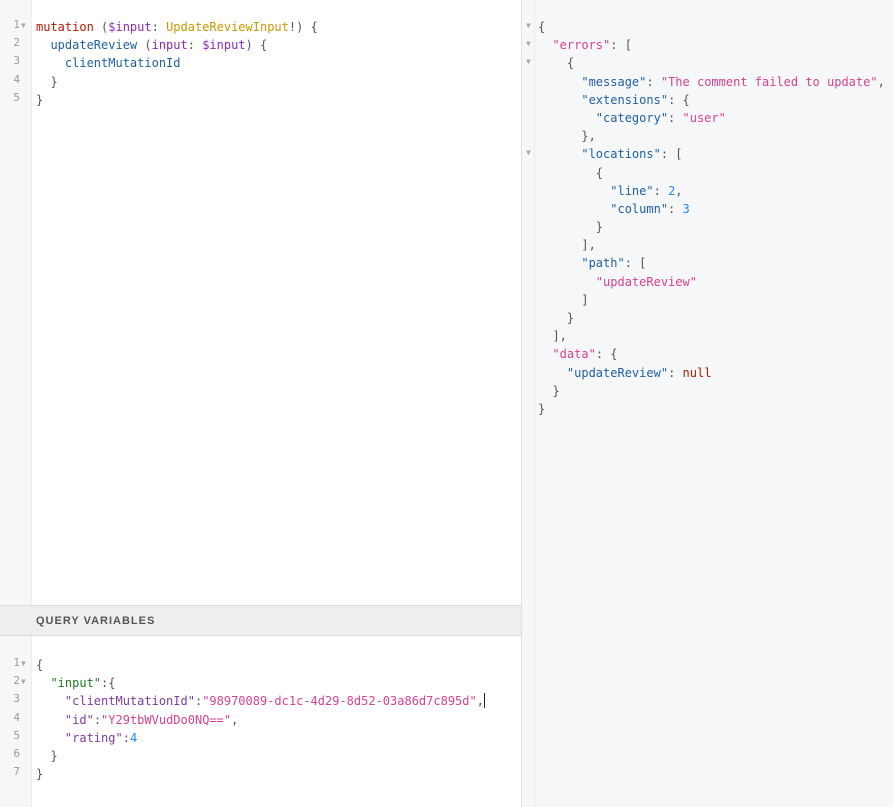 This screenshot has height=807, width=893. Describe the element at coordinates (151, 719) in the screenshot. I see `code-line: "id":"Y29tbWVudDo0NQ==",` at that location.